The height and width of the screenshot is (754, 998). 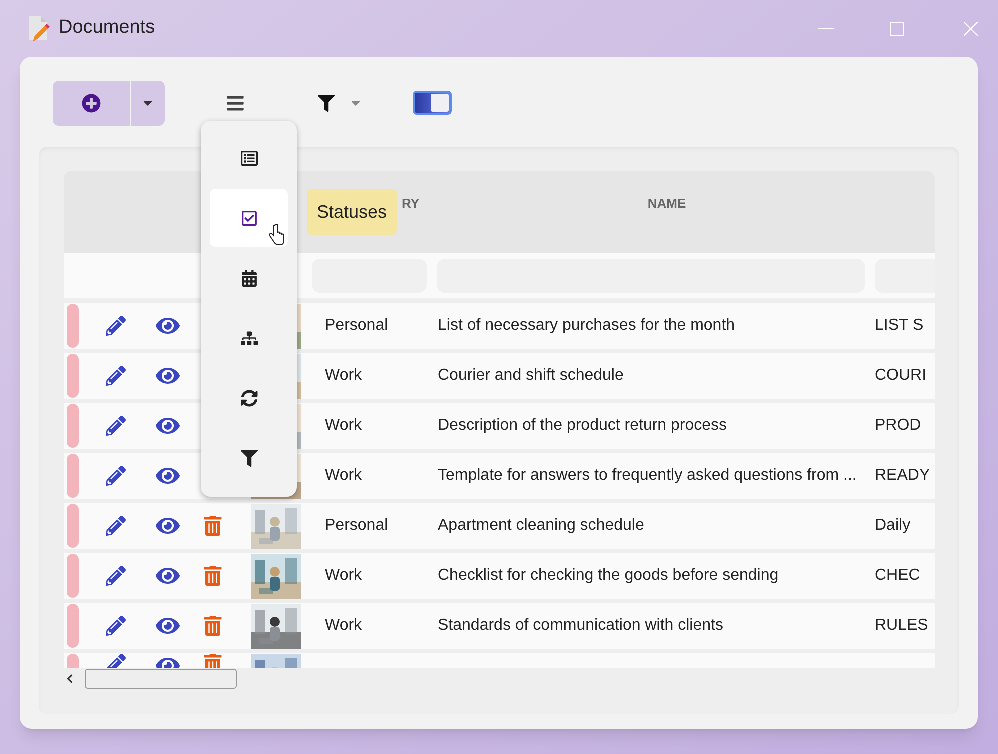 I want to click on name-cell-text: List of necessary purchases for the month, so click(x=587, y=326).